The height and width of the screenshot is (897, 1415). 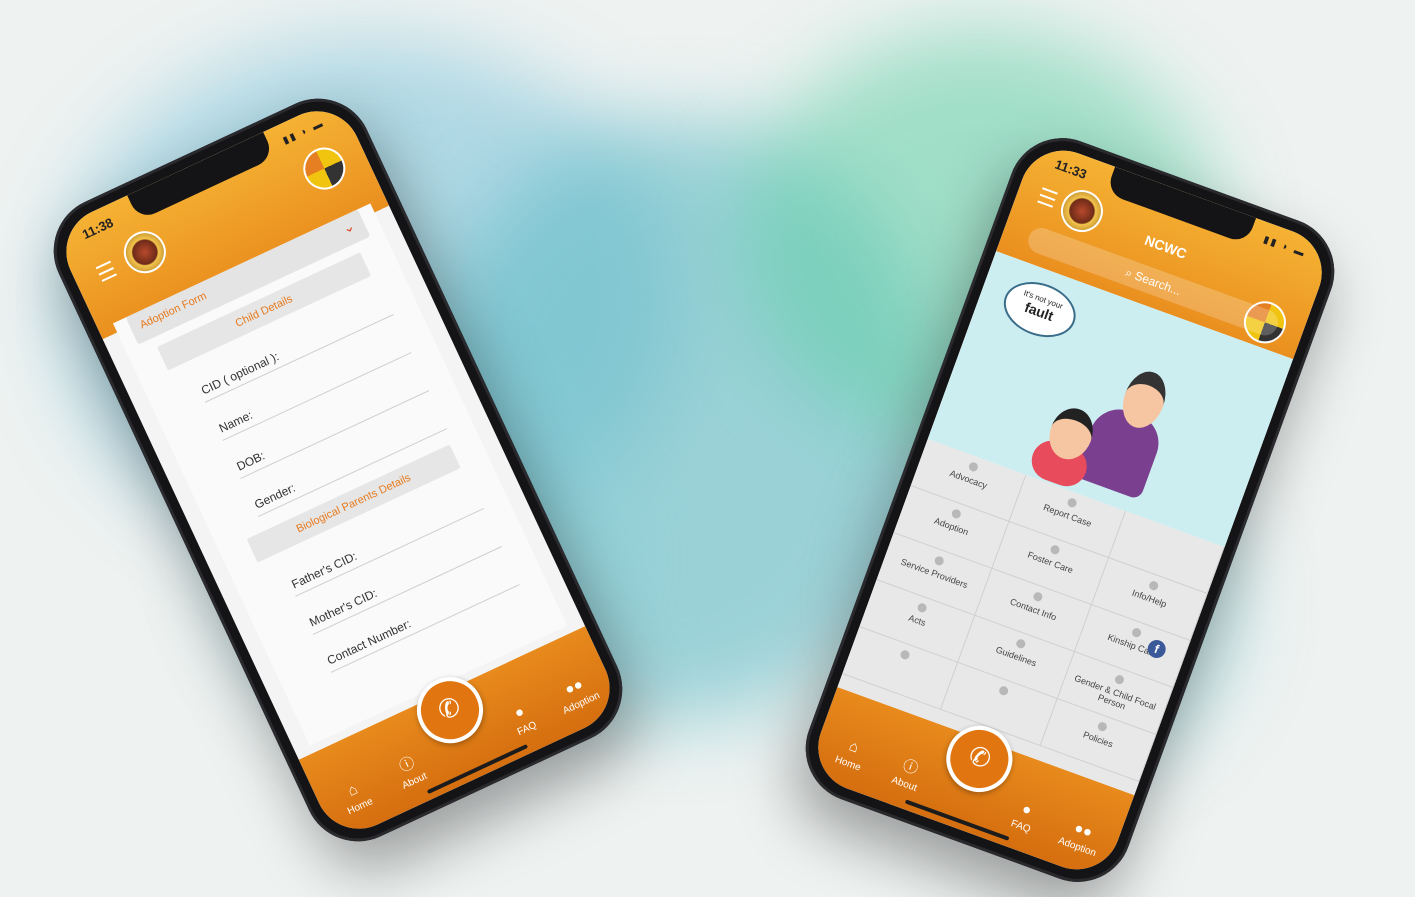 What do you see at coordinates (1072, 503) in the screenshot?
I see `report-icon` at bounding box center [1072, 503].